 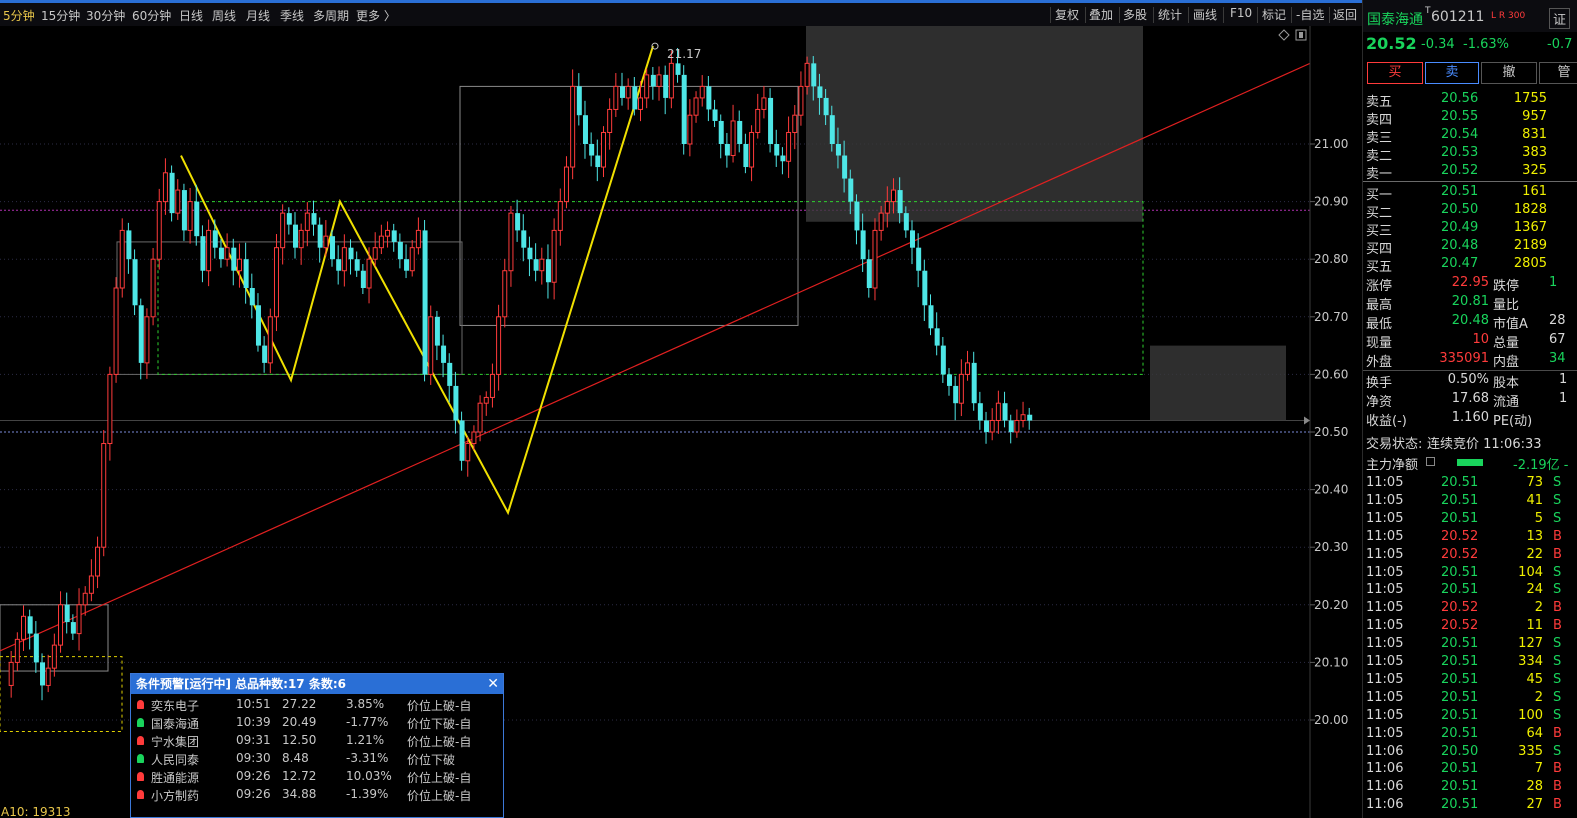 What do you see at coordinates (1470, 211) in the screenshot?
I see `bid-row: 买二 20.50 1828` at bounding box center [1470, 211].